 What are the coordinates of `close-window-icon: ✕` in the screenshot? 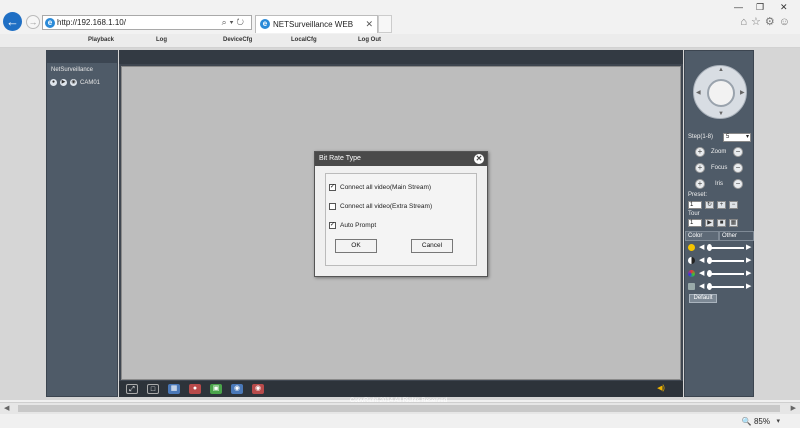 It's located at (784, 7).